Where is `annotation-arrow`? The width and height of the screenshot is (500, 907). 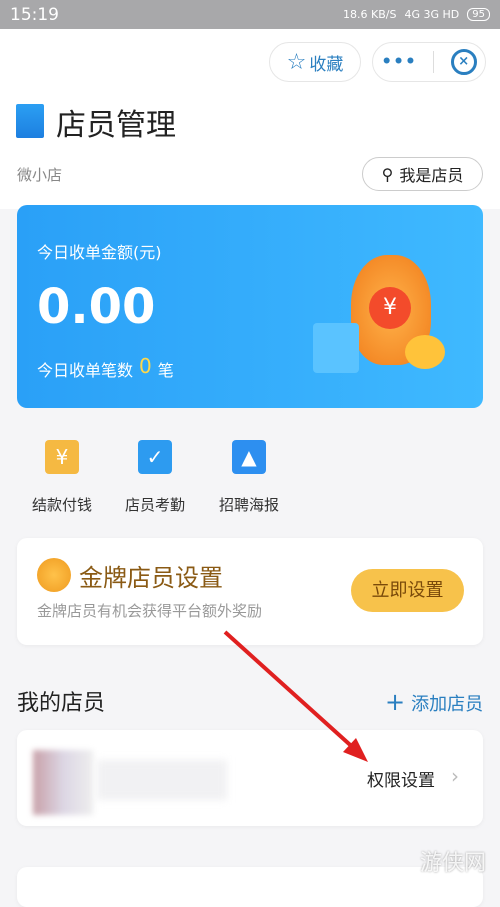
annotation-arrow is located at coordinates (295, 696).